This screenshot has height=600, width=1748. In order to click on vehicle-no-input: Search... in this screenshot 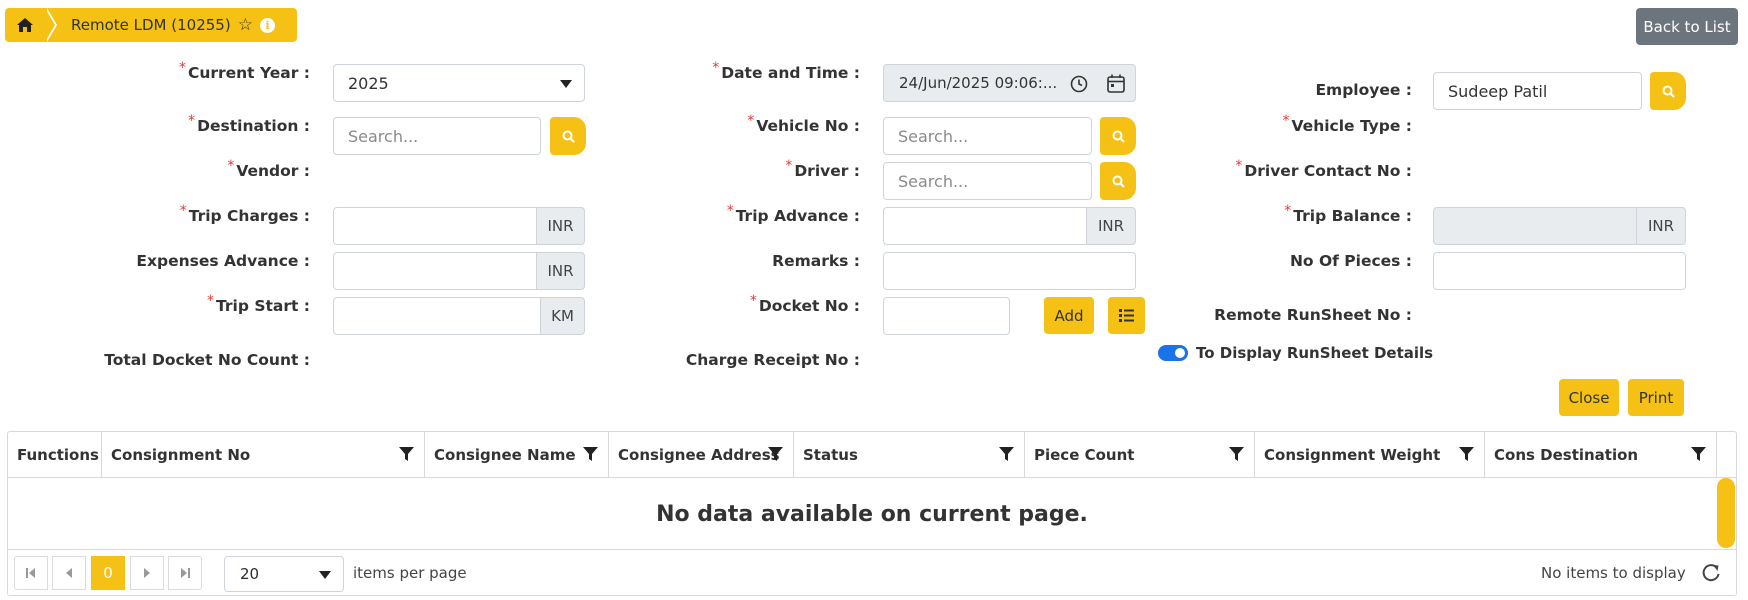, I will do `click(987, 136)`.